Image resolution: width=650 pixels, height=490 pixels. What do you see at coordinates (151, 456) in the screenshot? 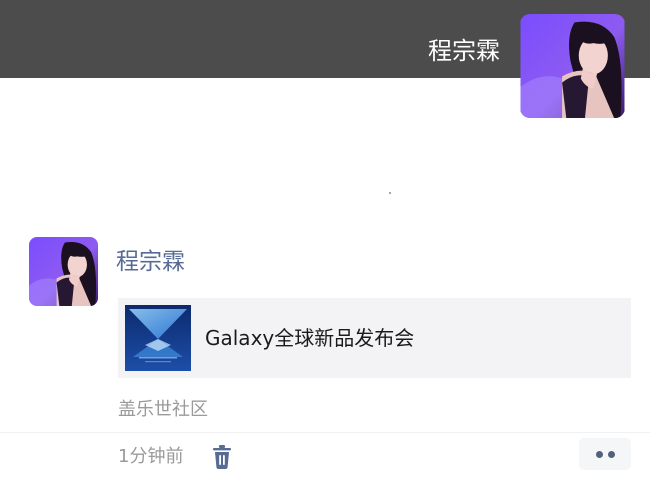
I see `post-time: 1分钟前` at bounding box center [151, 456].